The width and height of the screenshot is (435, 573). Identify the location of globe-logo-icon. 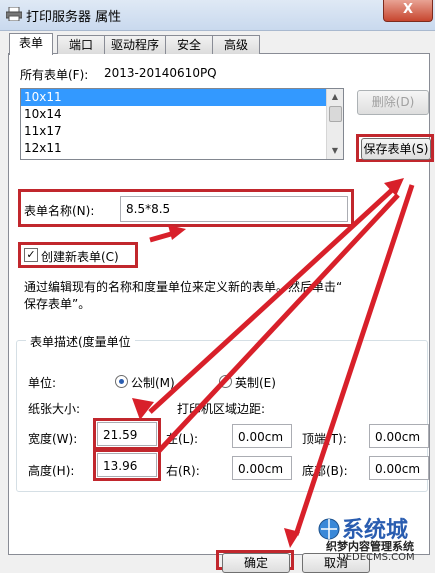
(329, 529).